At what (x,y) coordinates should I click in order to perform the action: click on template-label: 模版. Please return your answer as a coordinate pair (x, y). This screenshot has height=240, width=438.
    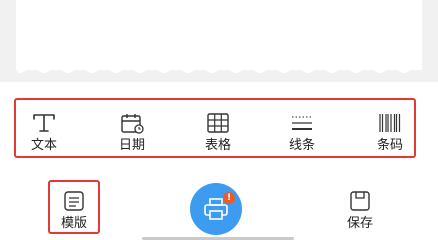
    Looking at the image, I should click on (73, 223).